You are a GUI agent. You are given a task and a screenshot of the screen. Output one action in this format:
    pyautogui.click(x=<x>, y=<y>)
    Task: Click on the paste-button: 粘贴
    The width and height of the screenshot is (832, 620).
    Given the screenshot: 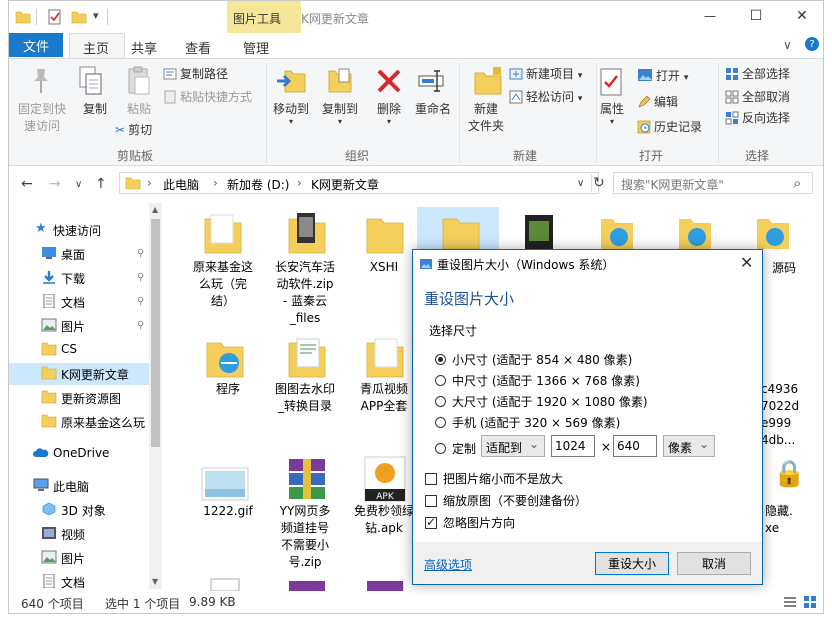 What is the action you would take?
    pyautogui.click(x=139, y=109)
    